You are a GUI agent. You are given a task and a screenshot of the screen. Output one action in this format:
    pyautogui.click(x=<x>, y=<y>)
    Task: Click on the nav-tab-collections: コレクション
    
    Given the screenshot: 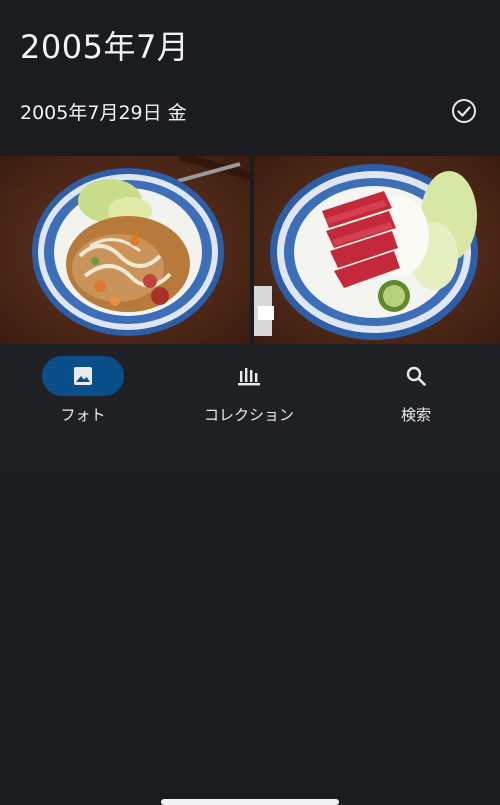 What is the action you would take?
    pyautogui.click(x=249, y=396)
    